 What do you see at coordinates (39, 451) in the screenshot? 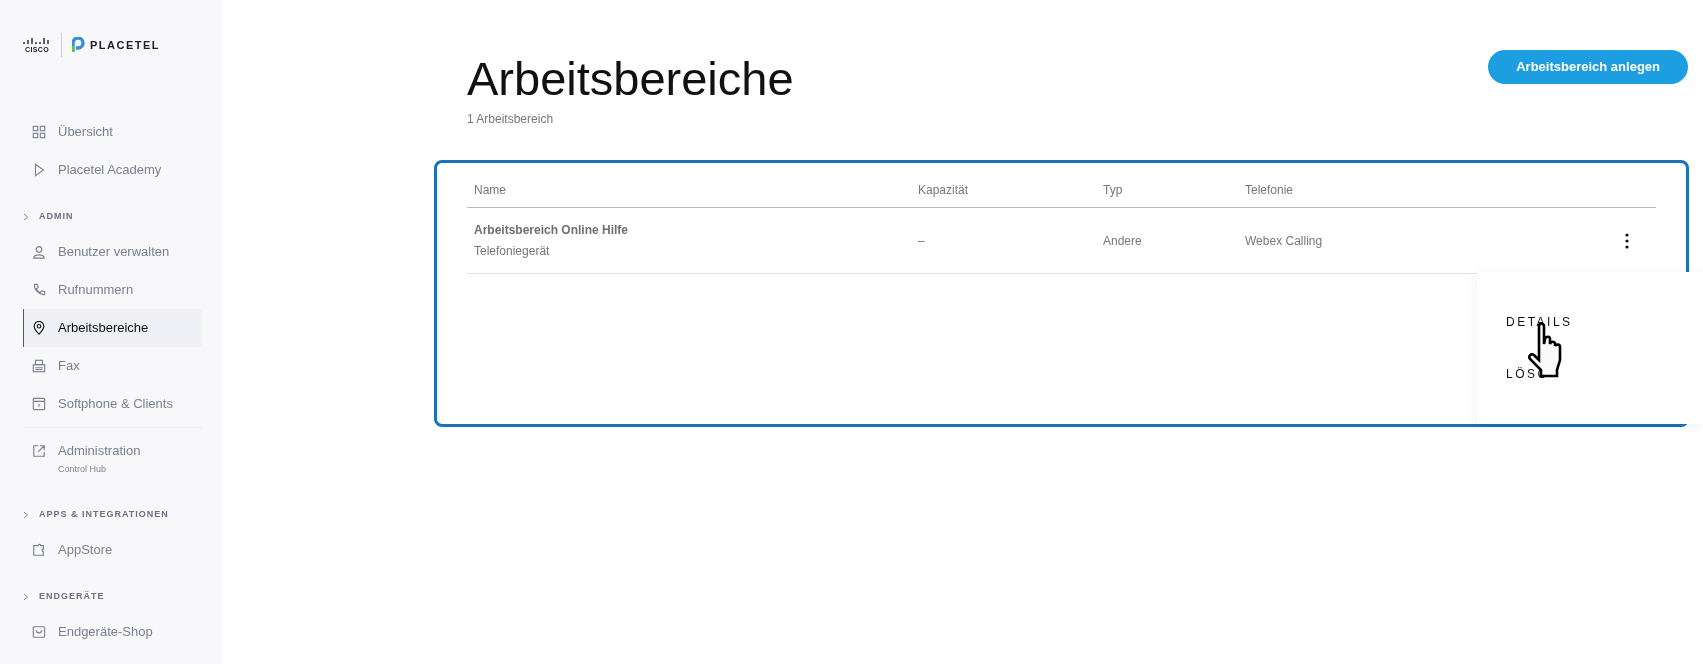
I see `external-link-icon` at bounding box center [39, 451].